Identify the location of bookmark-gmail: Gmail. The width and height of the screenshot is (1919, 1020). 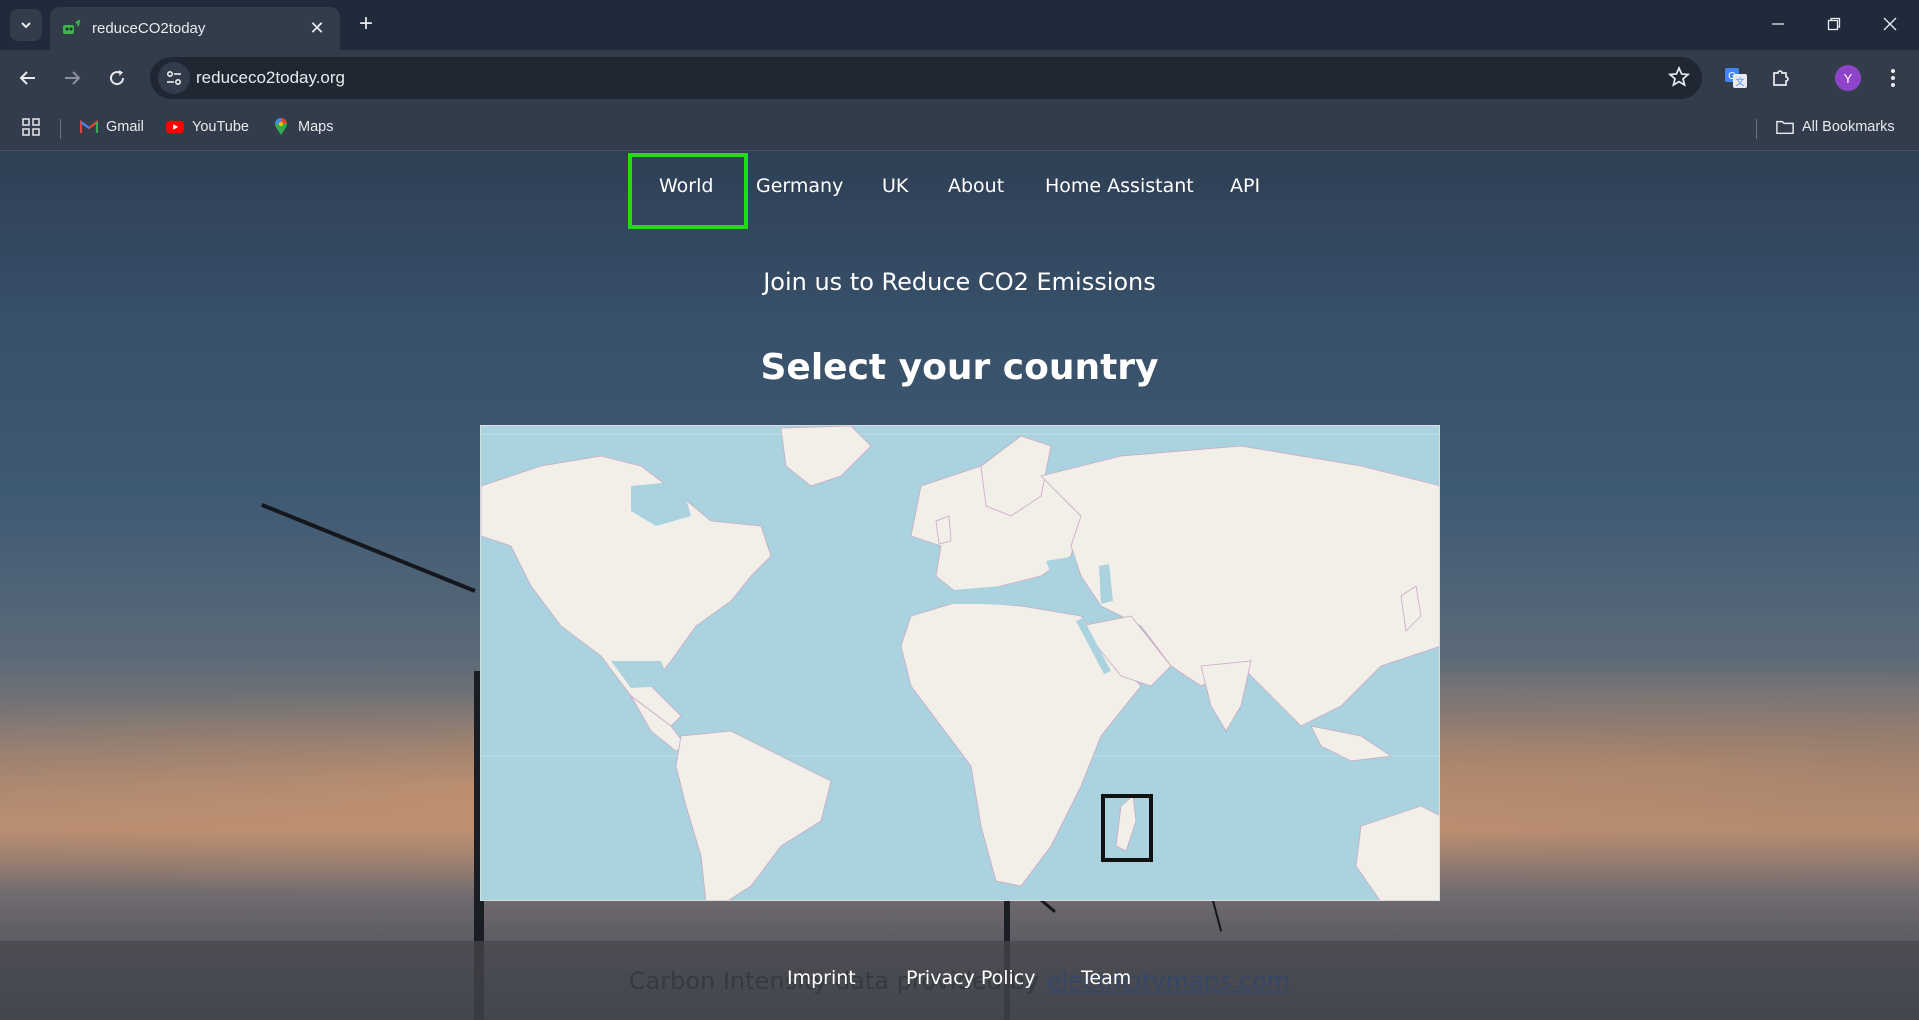
(112, 127).